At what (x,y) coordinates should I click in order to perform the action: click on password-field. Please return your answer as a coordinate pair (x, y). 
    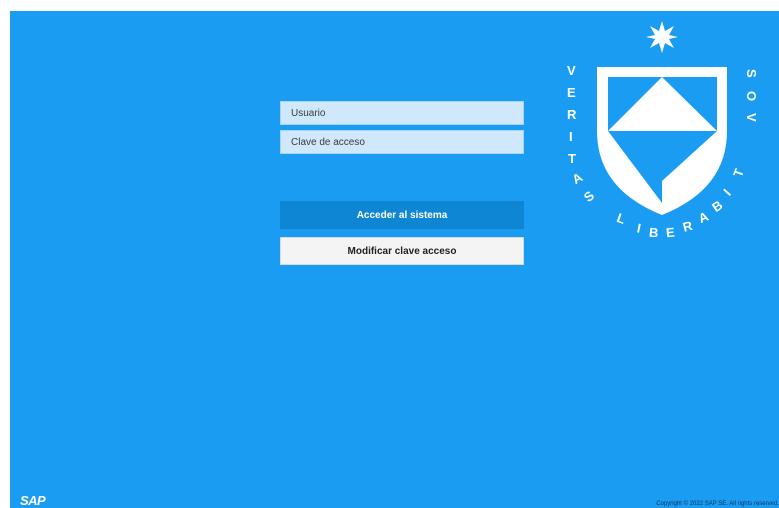
    Looking at the image, I should click on (402, 142).